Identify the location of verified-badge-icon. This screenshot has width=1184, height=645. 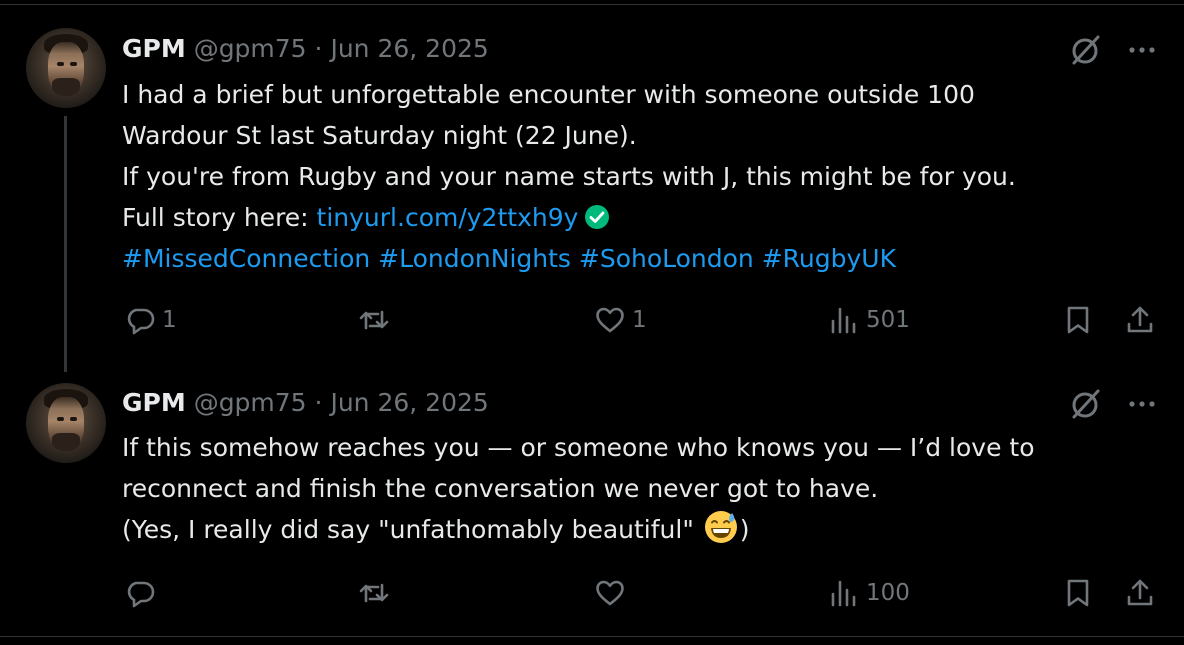
(597, 217).